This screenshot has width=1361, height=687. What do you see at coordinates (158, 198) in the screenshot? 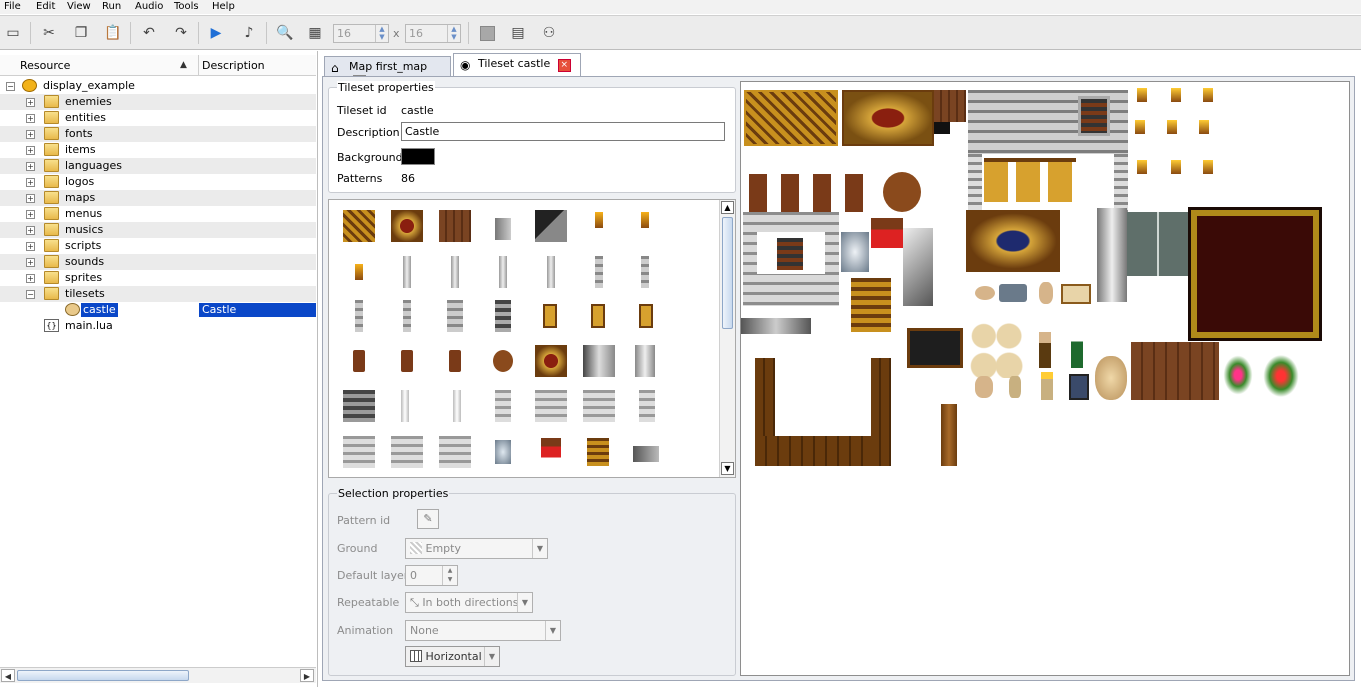
I see `tree-item-maps: + maps` at bounding box center [158, 198].